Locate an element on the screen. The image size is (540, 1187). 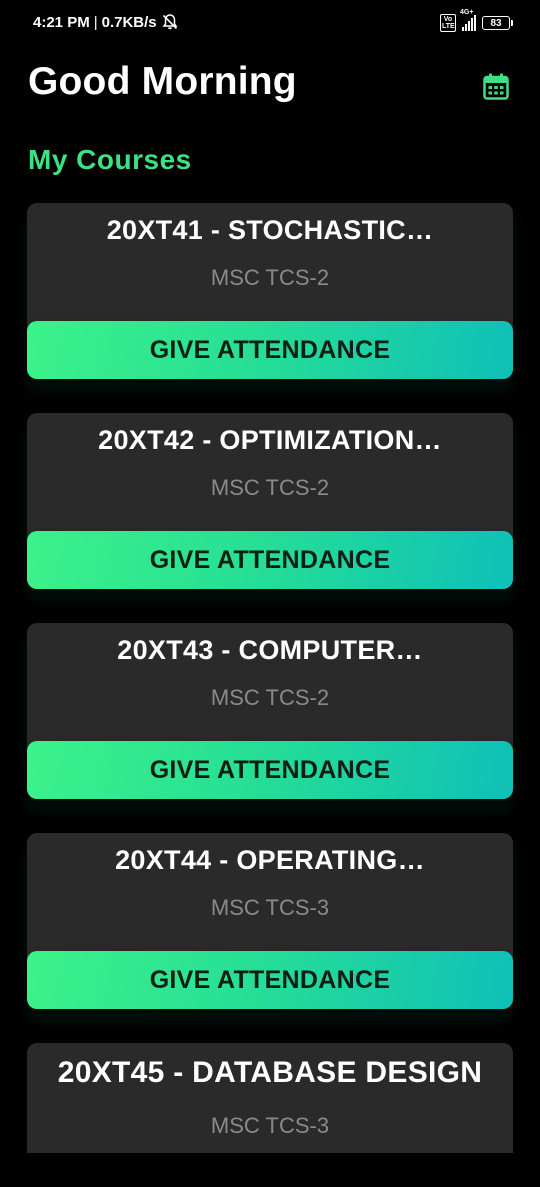
greeting-title: Good Morning is located at coordinates (162, 81).